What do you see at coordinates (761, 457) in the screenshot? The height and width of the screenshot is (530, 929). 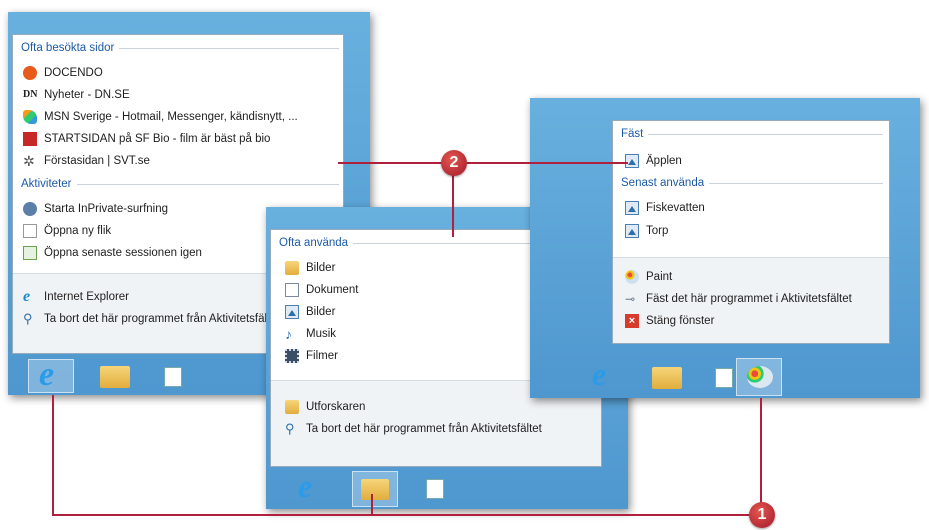 I see `callout-one-line-right` at bounding box center [761, 457].